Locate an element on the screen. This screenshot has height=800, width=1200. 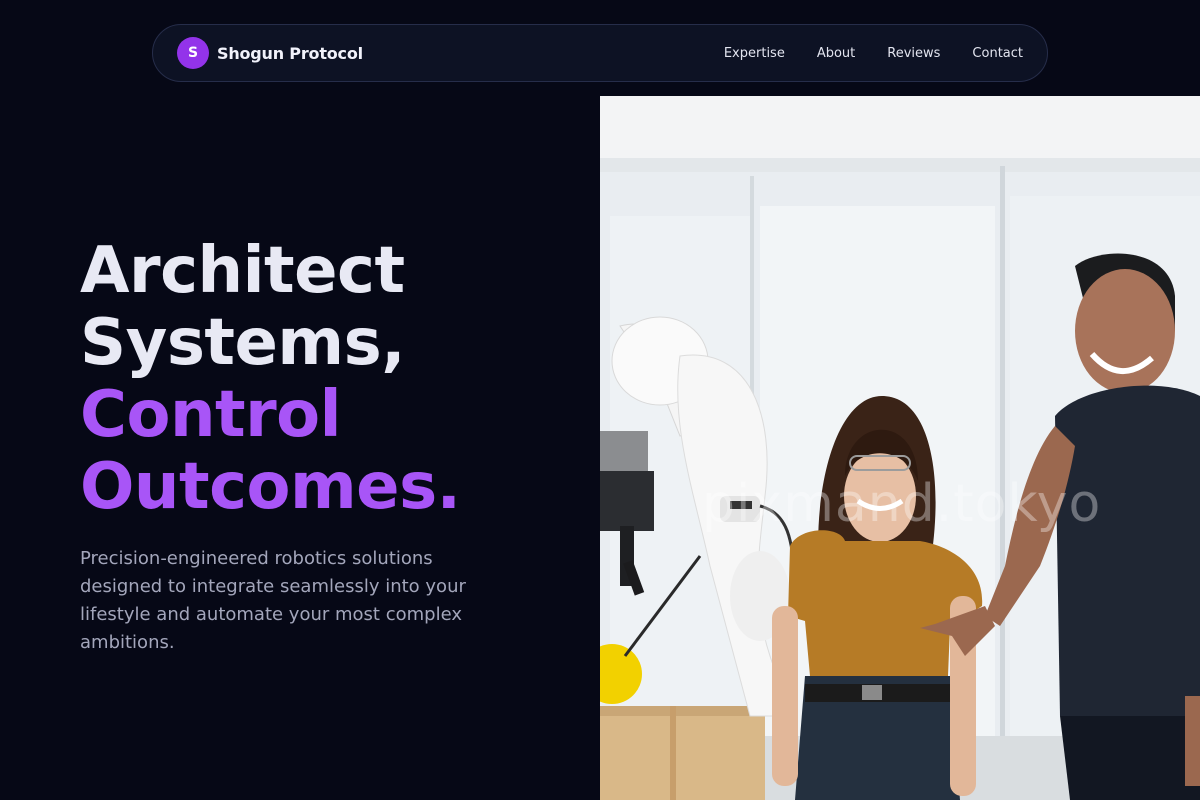
hero-headline: Architect Systems, Control Outcomes. is located at coordinates (320, 379).